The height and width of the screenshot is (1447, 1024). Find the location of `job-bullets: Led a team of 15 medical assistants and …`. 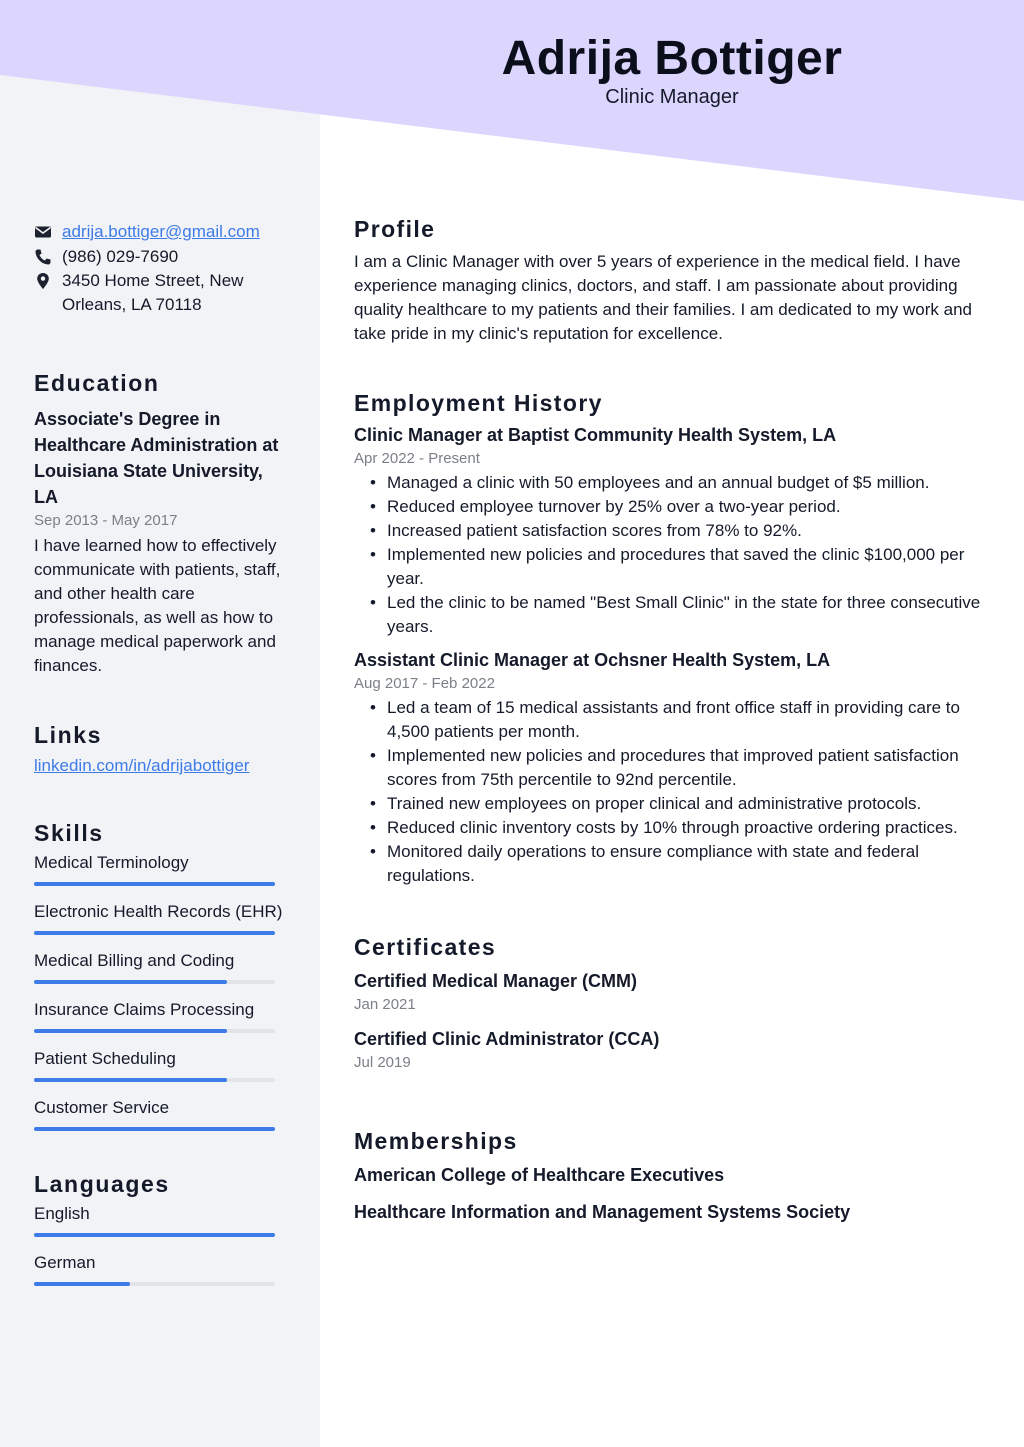

job-bullets: Led a team of 15 medical assistants and … is located at coordinates (672, 792).